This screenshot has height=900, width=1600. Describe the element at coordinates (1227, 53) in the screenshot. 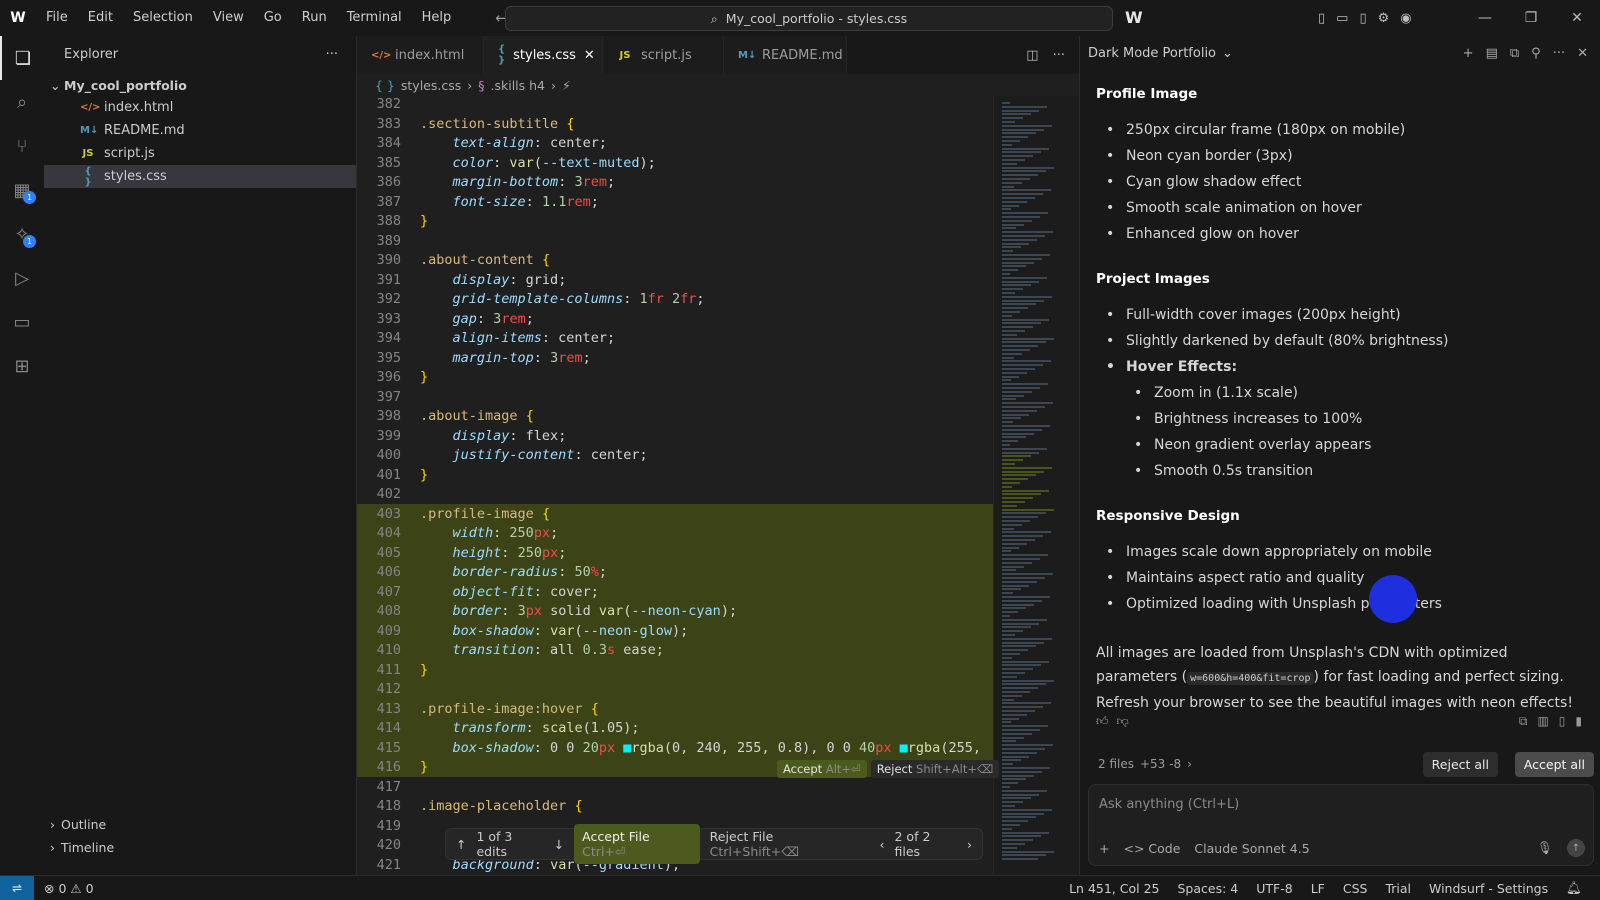

I see `chevron-down-icon: ⌄` at that location.